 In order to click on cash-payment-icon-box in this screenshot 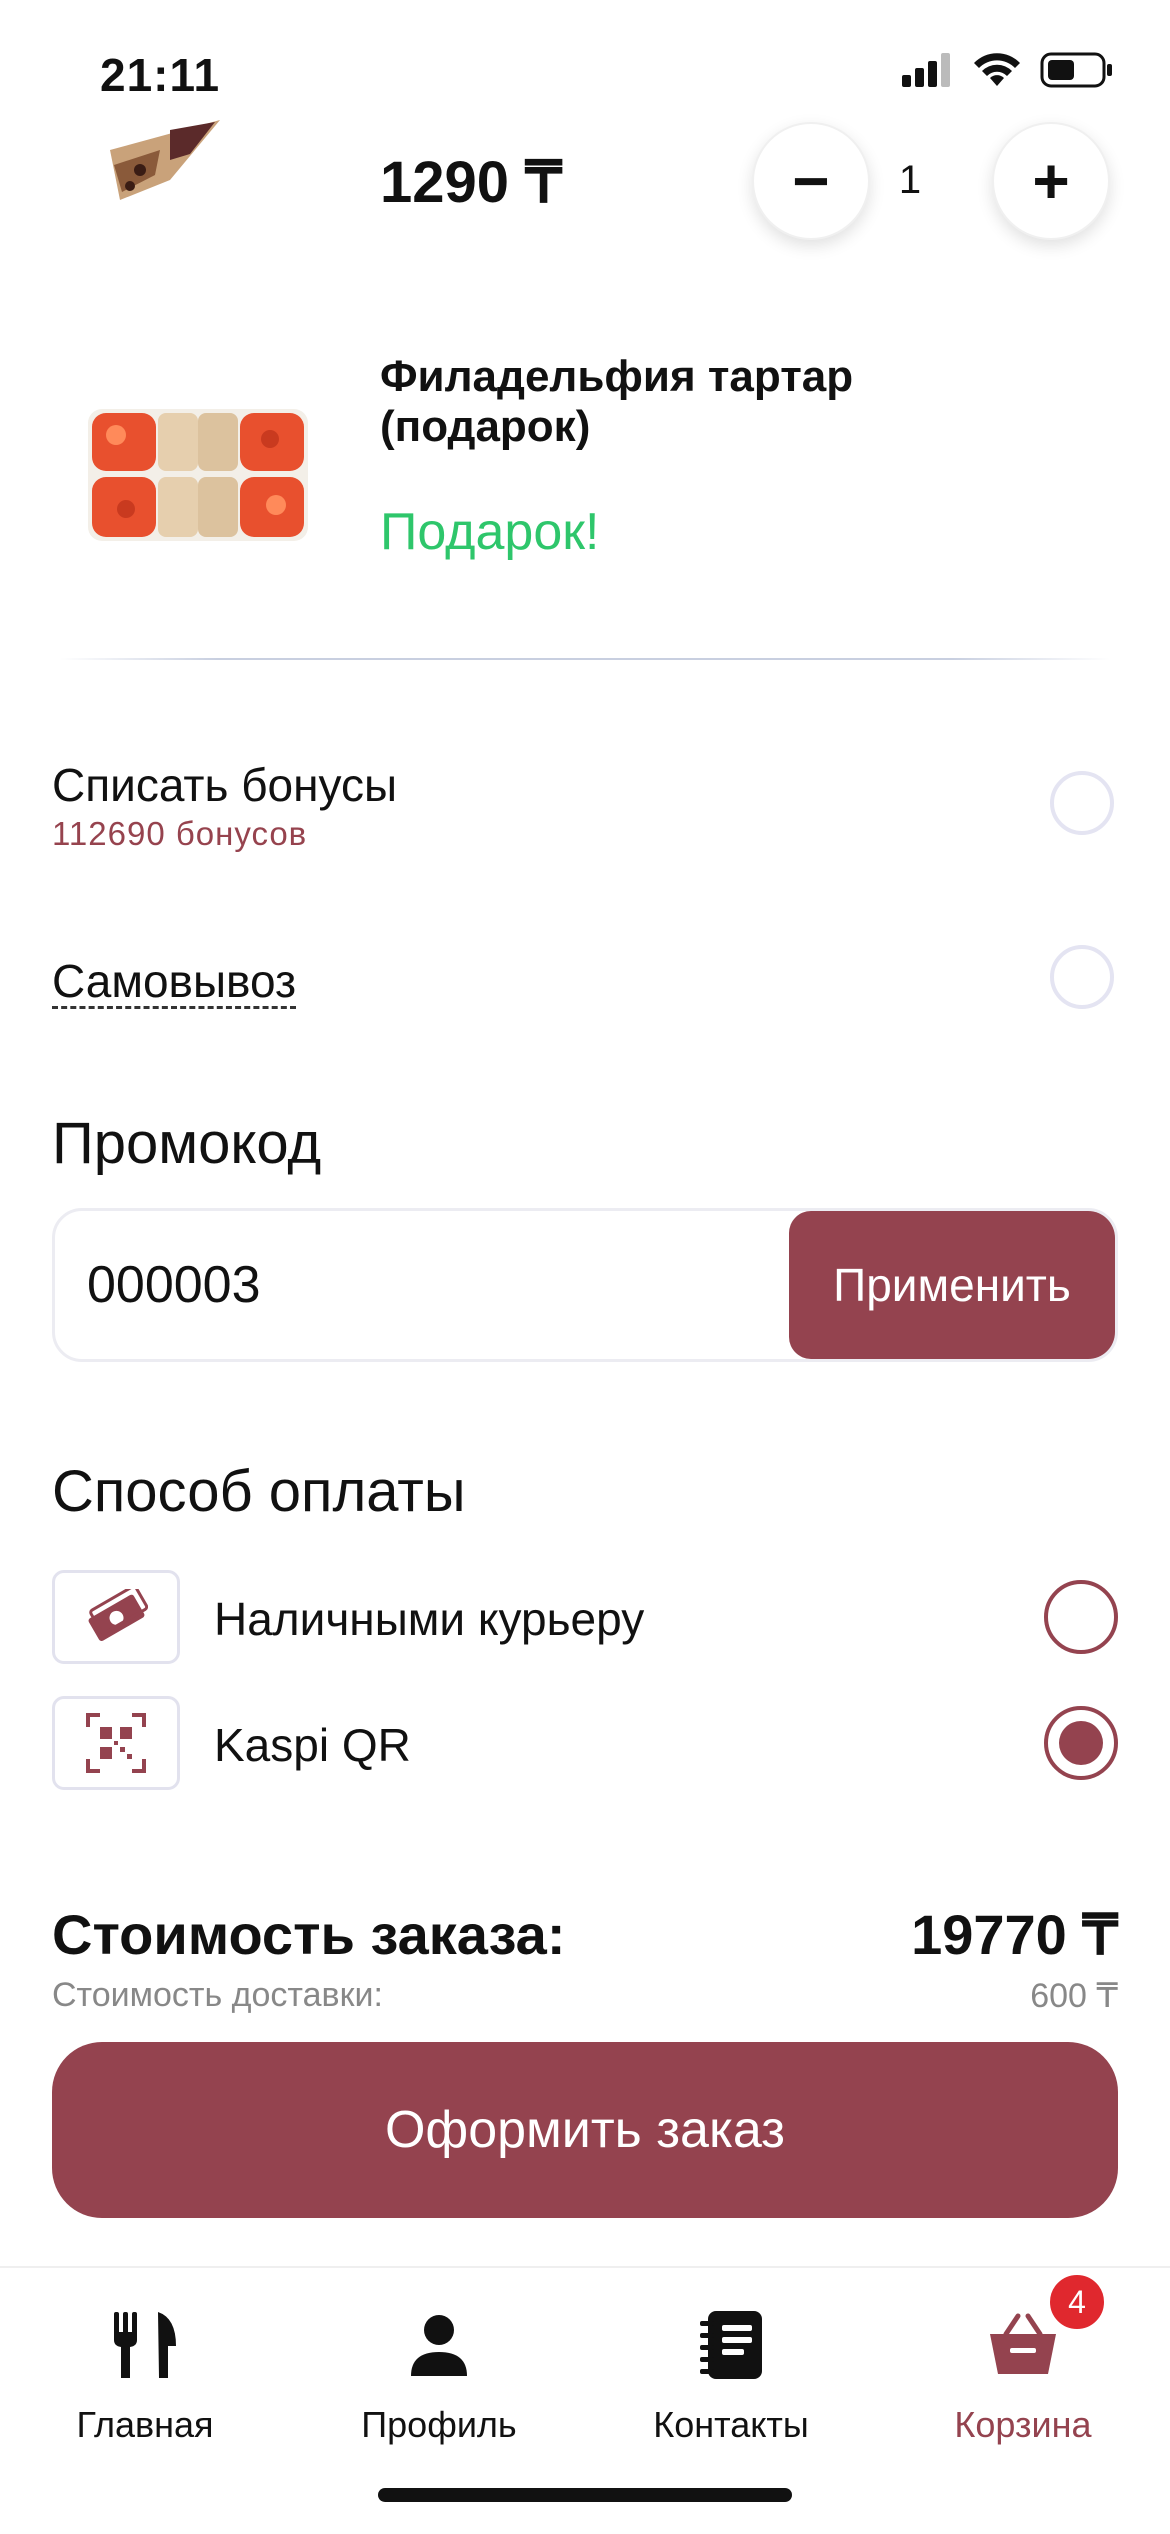, I will do `click(116, 1617)`.